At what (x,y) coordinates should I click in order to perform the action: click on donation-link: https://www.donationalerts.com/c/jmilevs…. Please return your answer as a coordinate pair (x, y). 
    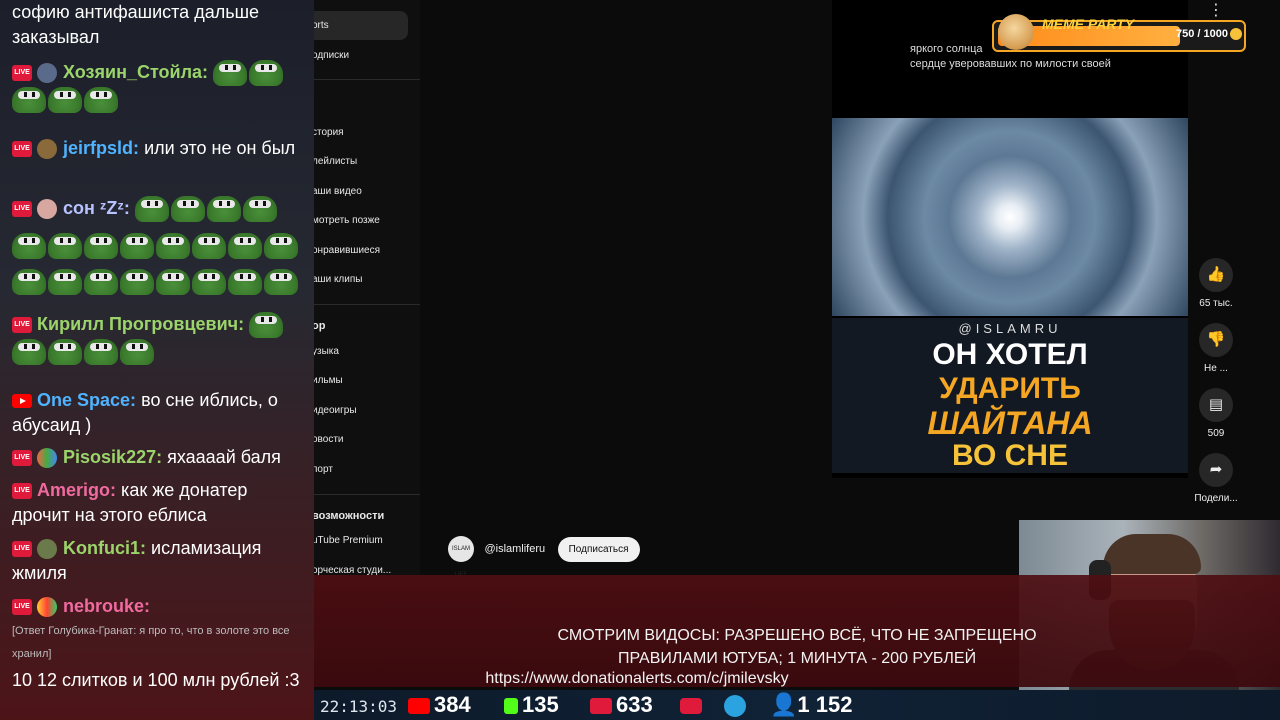
    Looking at the image, I should click on (637, 679).